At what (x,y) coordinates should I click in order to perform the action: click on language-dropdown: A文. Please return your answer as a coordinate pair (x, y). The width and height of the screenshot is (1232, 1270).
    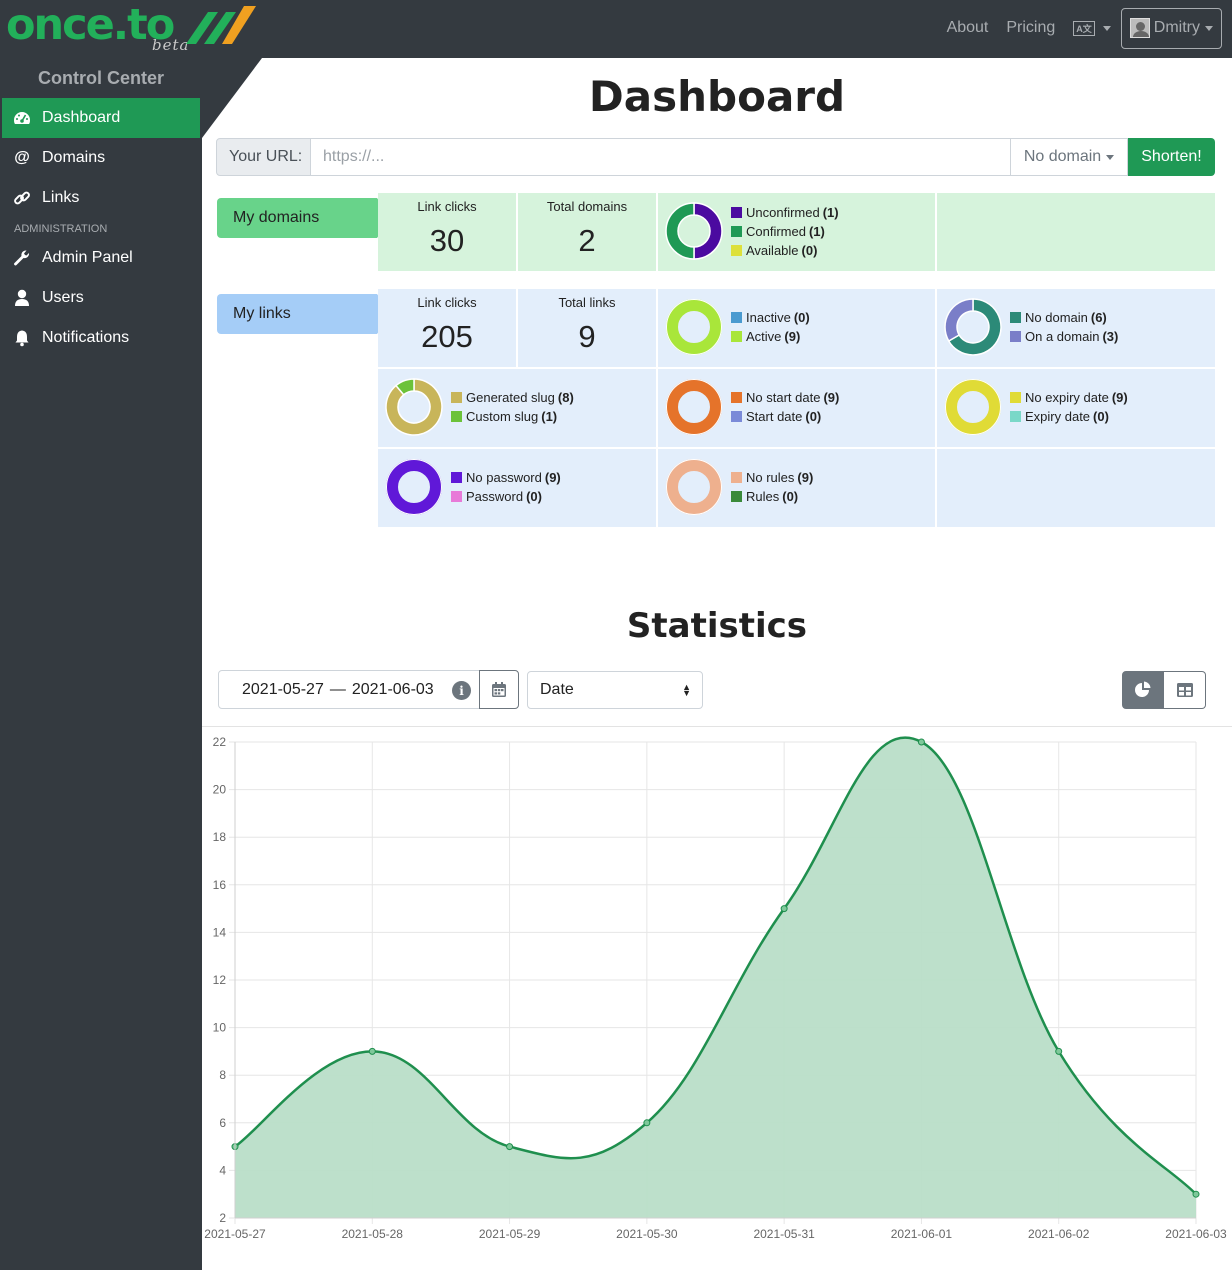
    Looking at the image, I should click on (1092, 28).